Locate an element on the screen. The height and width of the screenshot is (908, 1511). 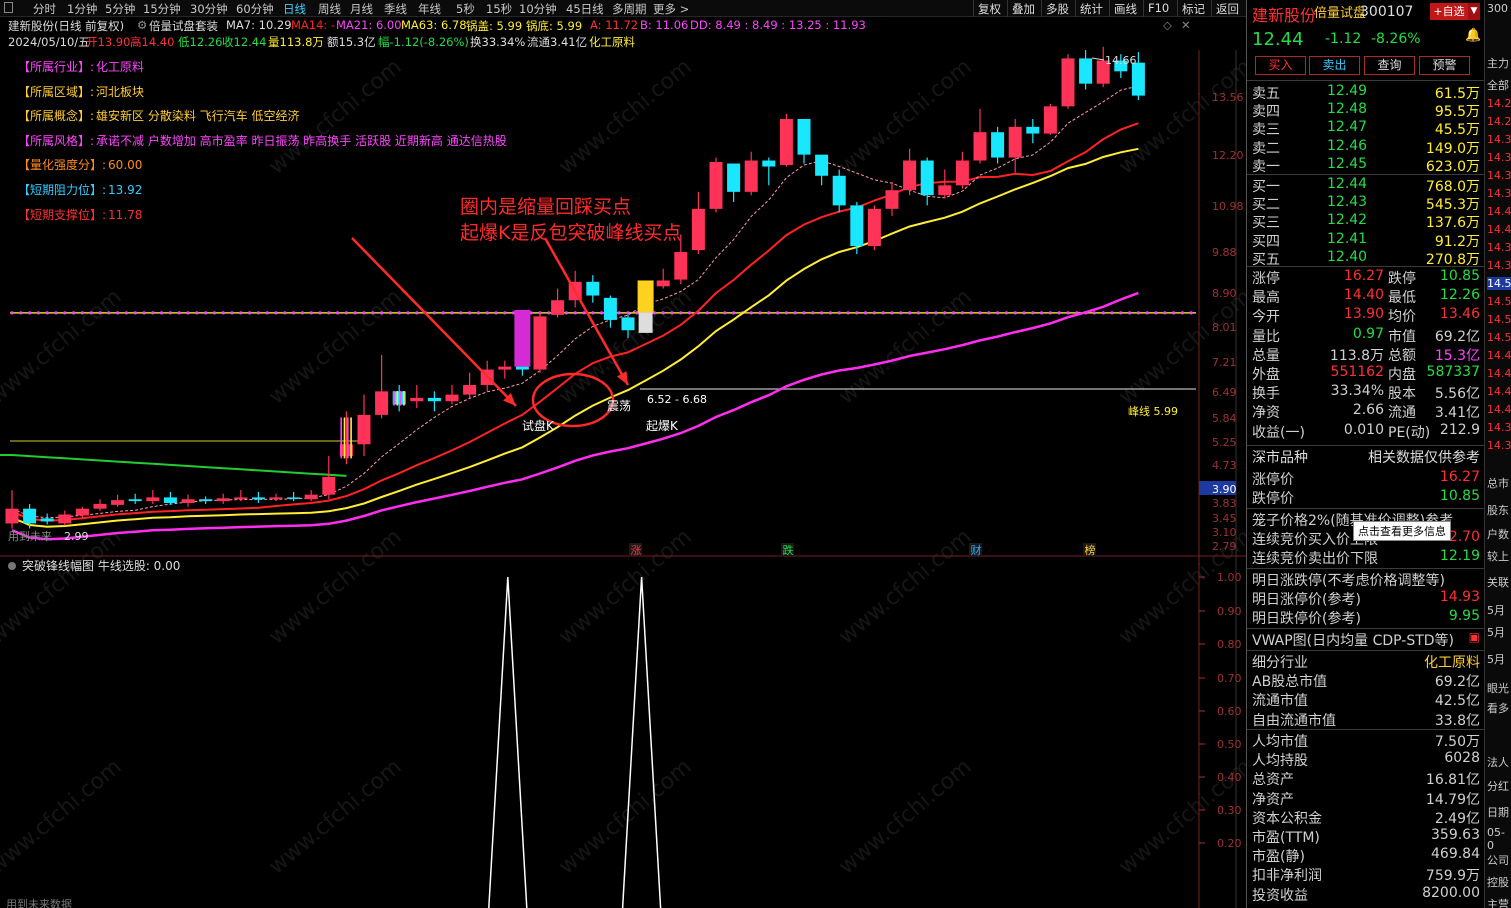
more-info-tooltip: 点击查看更多信息 is located at coordinates (1402, 531).